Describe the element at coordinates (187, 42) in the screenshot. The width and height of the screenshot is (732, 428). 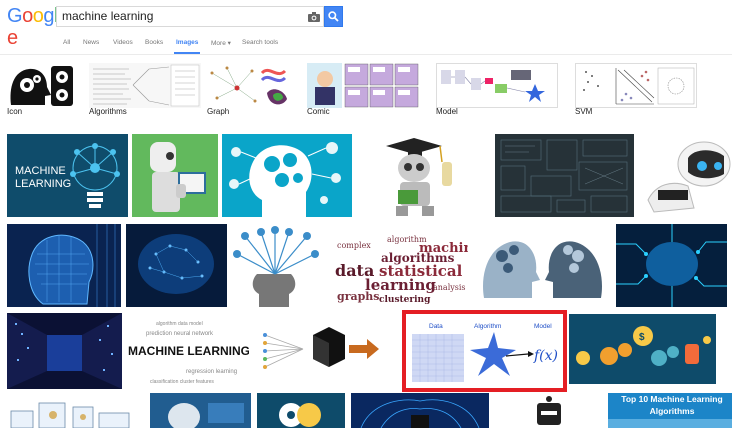
I see `tab-images: Images` at that location.